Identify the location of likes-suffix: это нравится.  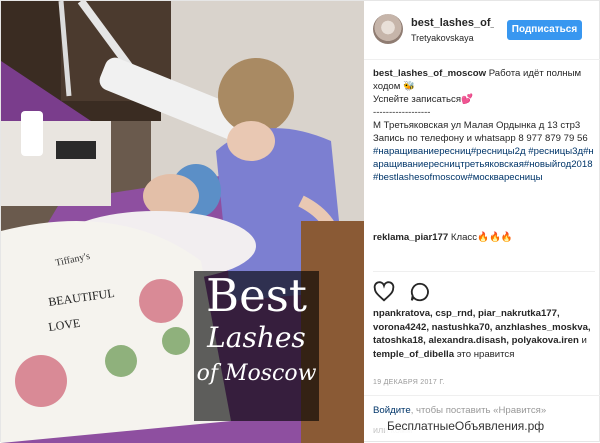
(485, 354).